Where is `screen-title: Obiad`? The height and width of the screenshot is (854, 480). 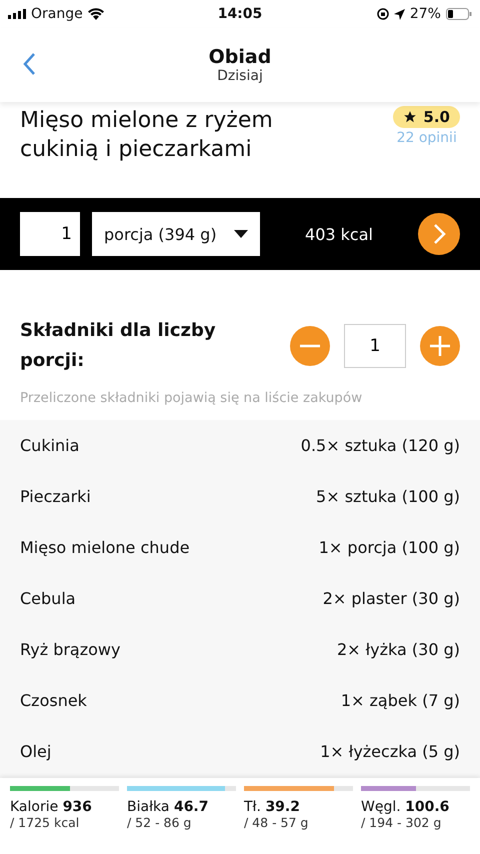
screen-title: Obiad is located at coordinates (240, 57).